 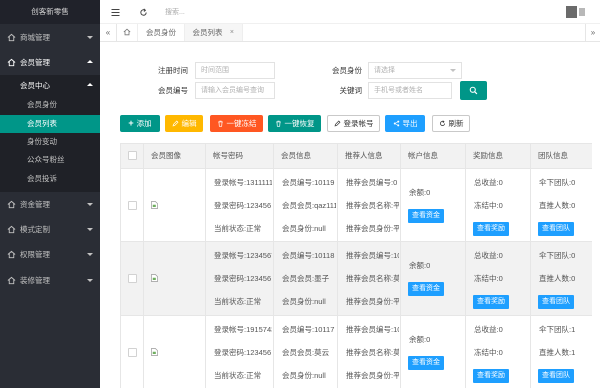 I want to click on account-status: 当前状态:正常, so click(x=238, y=228).